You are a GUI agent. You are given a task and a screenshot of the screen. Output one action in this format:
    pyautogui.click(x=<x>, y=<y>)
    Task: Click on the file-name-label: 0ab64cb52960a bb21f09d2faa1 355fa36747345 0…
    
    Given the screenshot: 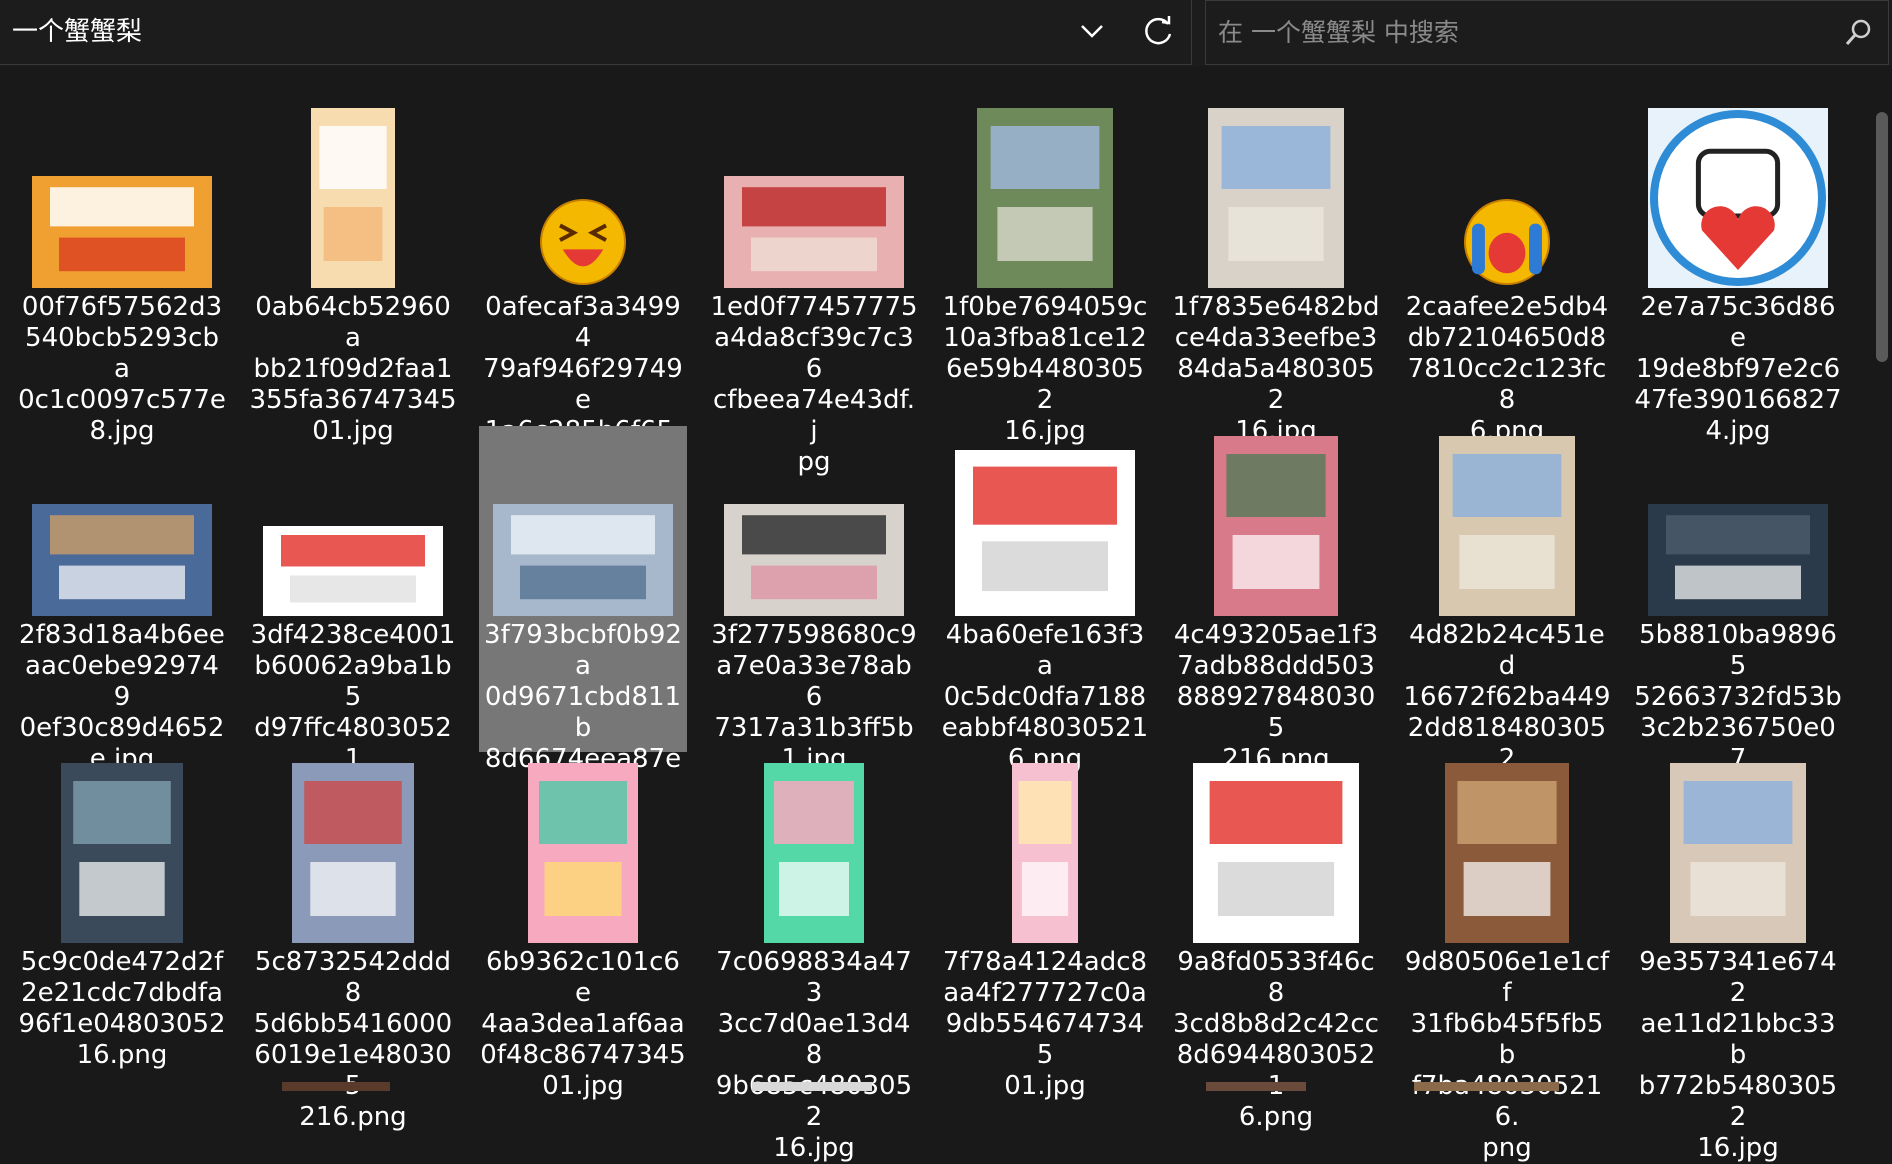 What is the action you would take?
    pyautogui.click(x=353, y=369)
    